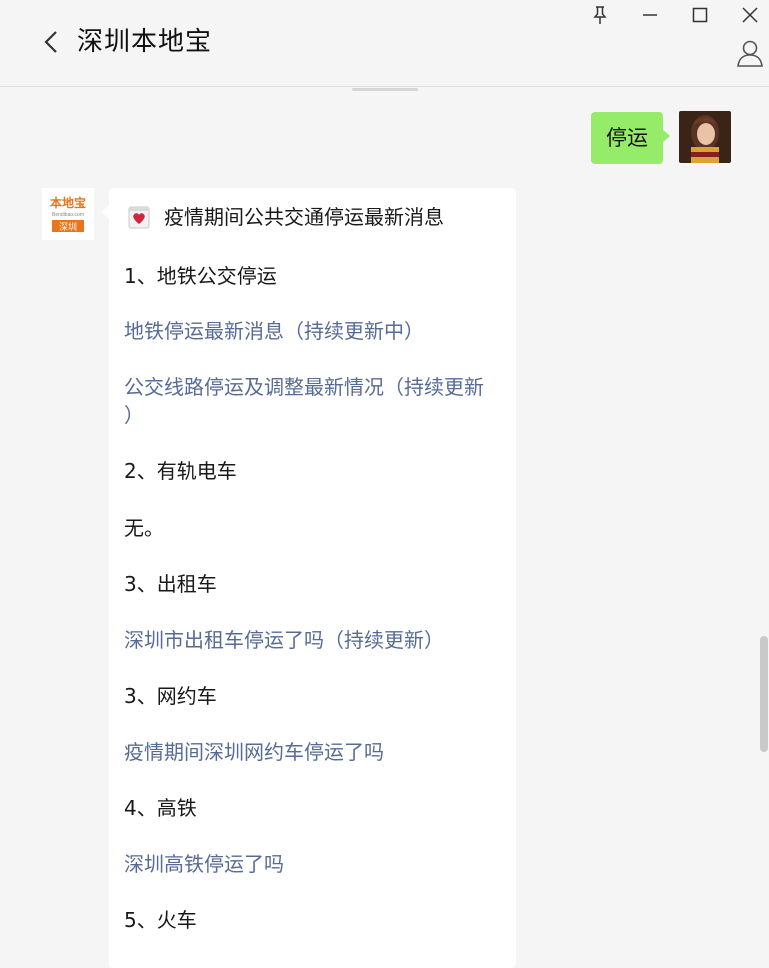 The height and width of the screenshot is (968, 769). I want to click on pin-icon, so click(600, 15).